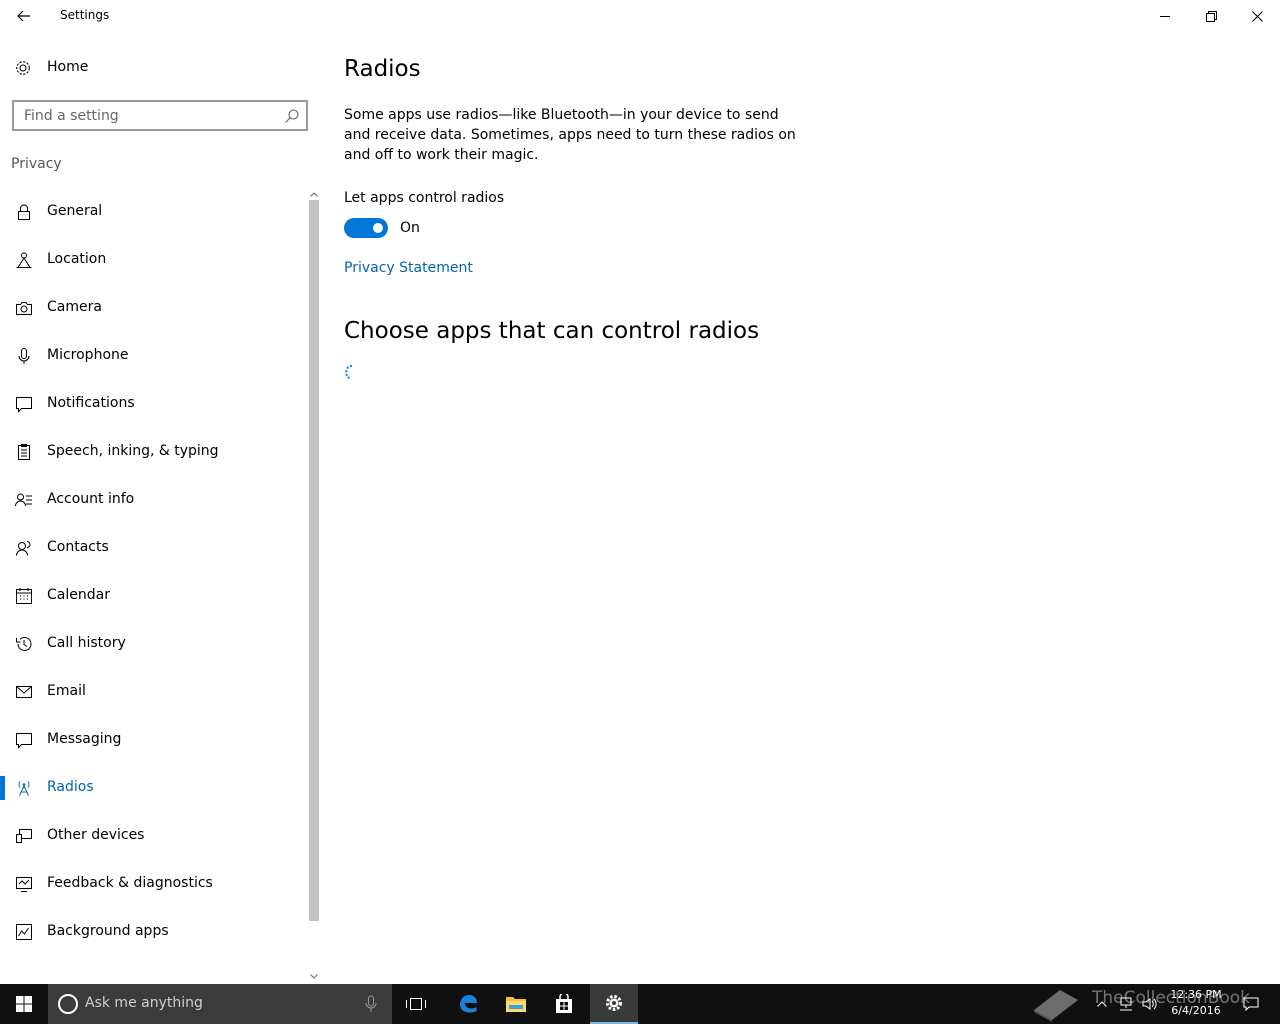 Image resolution: width=1280 pixels, height=1024 pixels. I want to click on back-button, so click(24, 16).